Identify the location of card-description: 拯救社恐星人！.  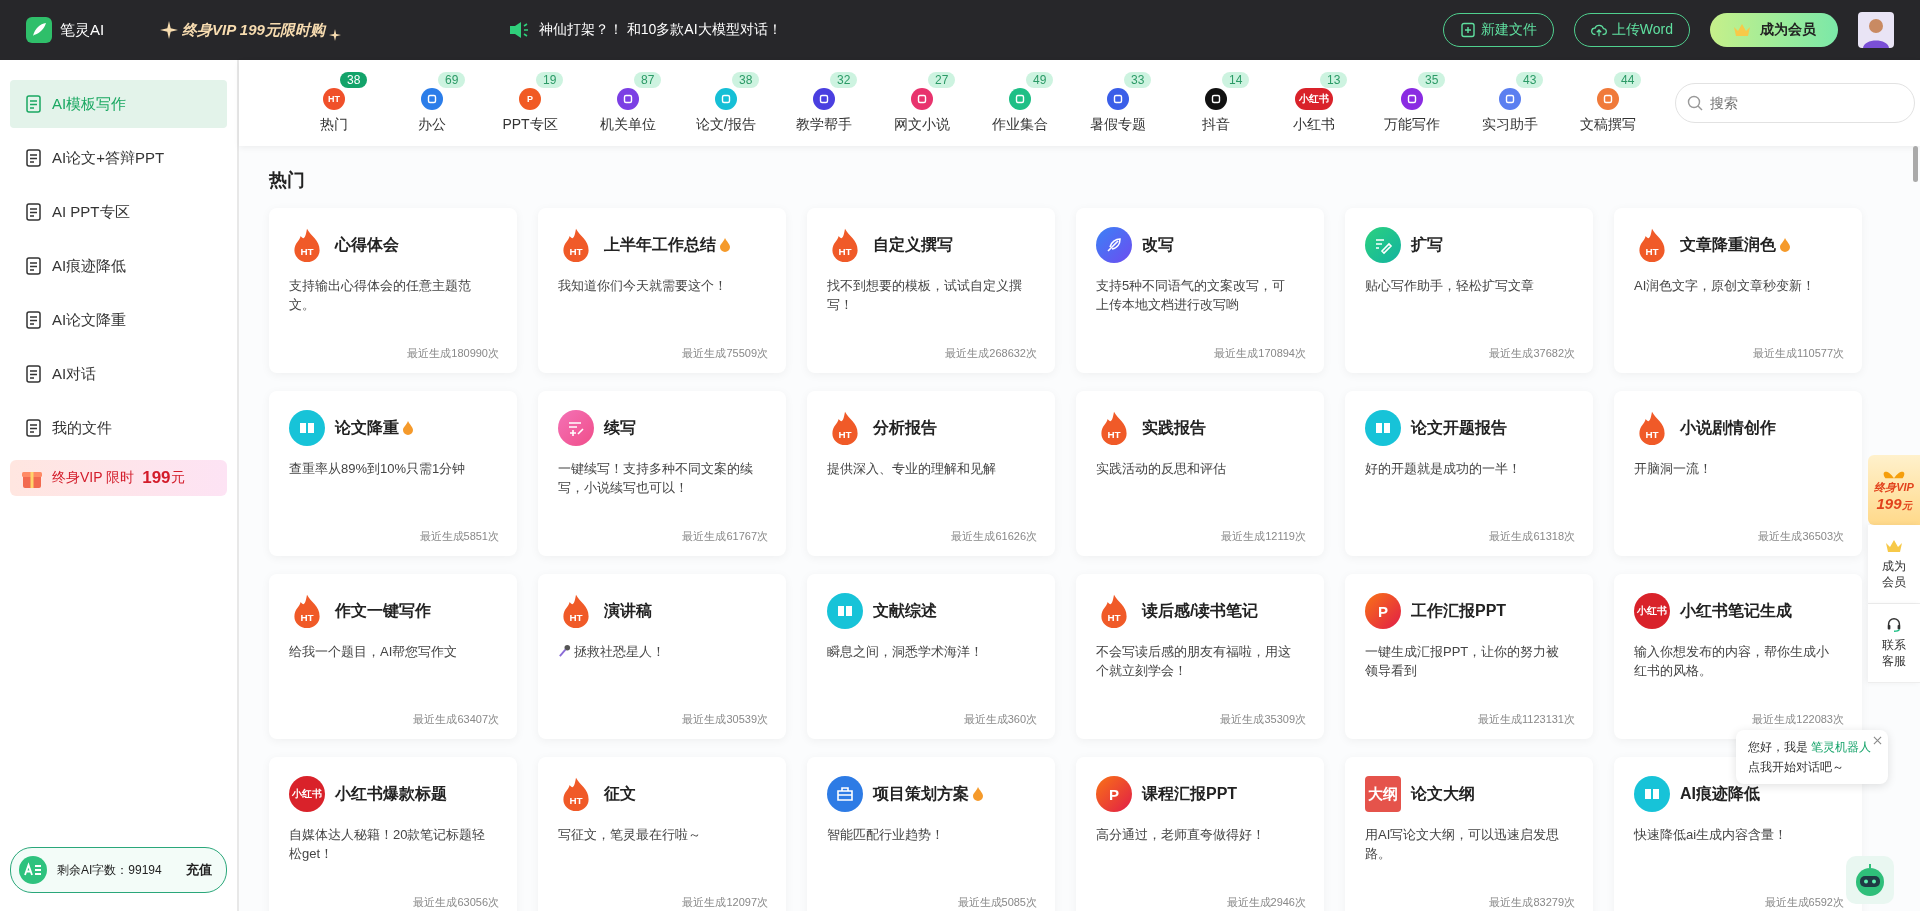
(619, 651).